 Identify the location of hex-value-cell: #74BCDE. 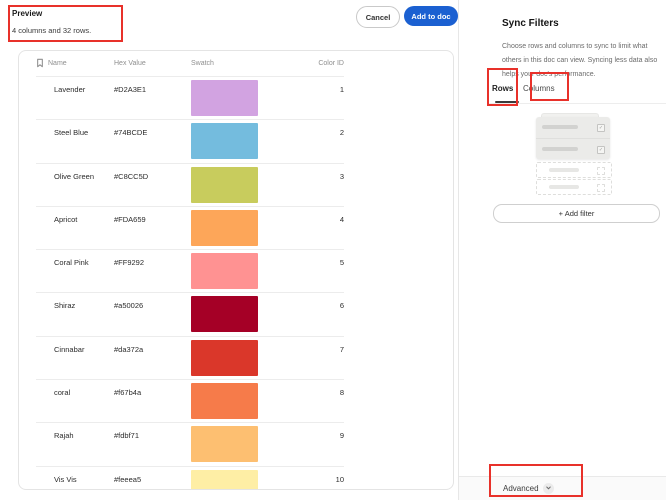
(131, 133).